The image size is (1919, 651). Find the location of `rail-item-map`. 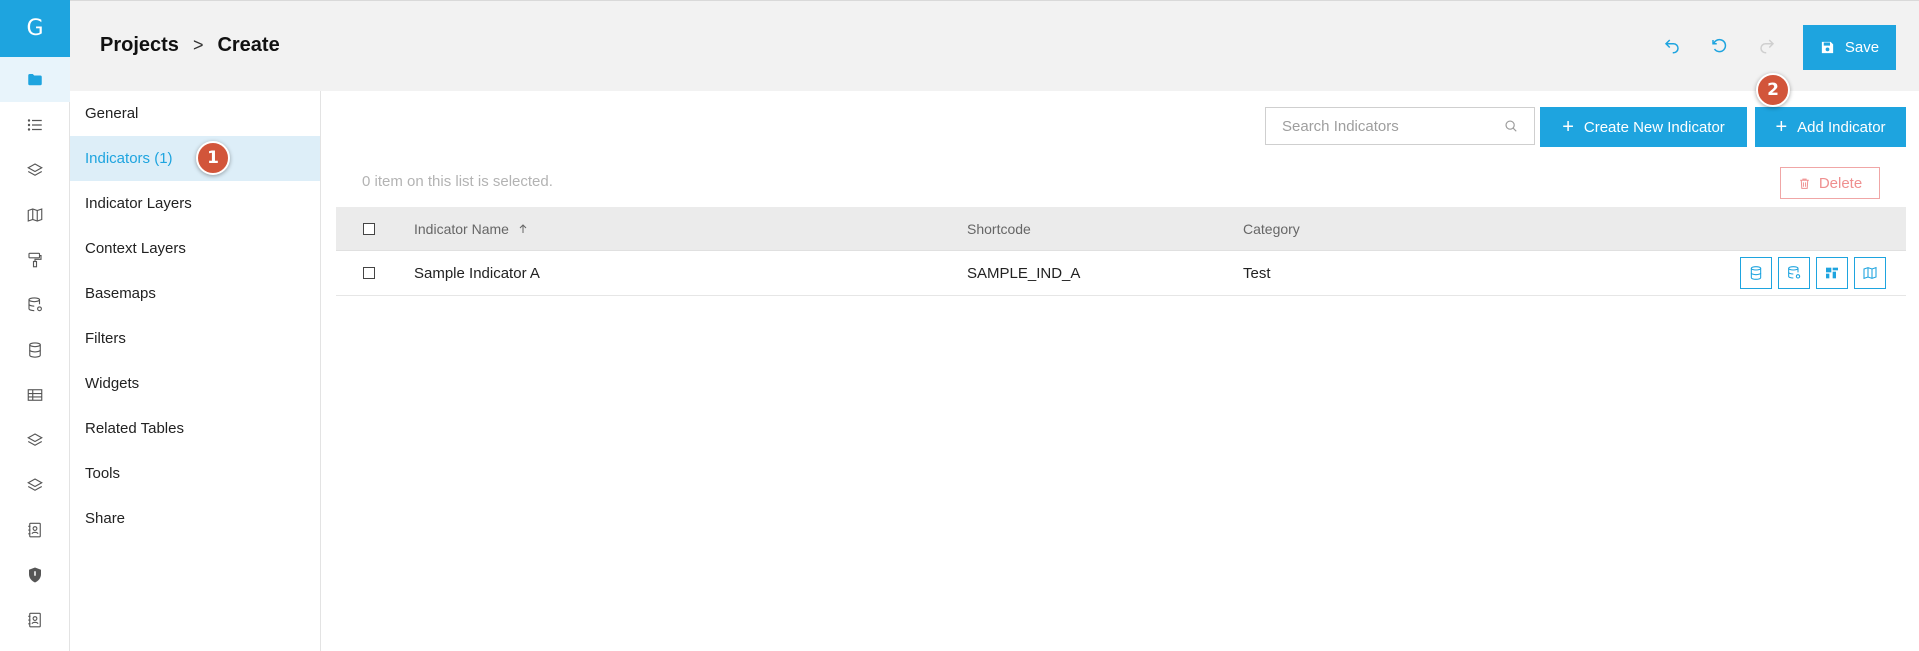

rail-item-map is located at coordinates (35, 214).